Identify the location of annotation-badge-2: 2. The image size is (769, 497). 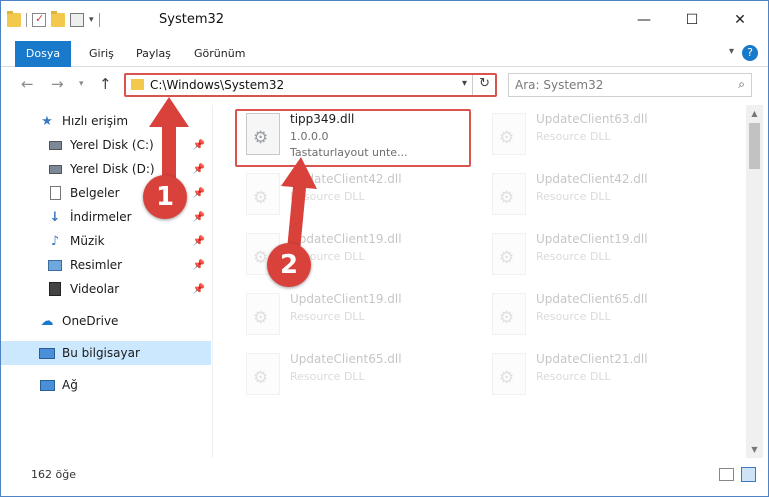
(289, 265).